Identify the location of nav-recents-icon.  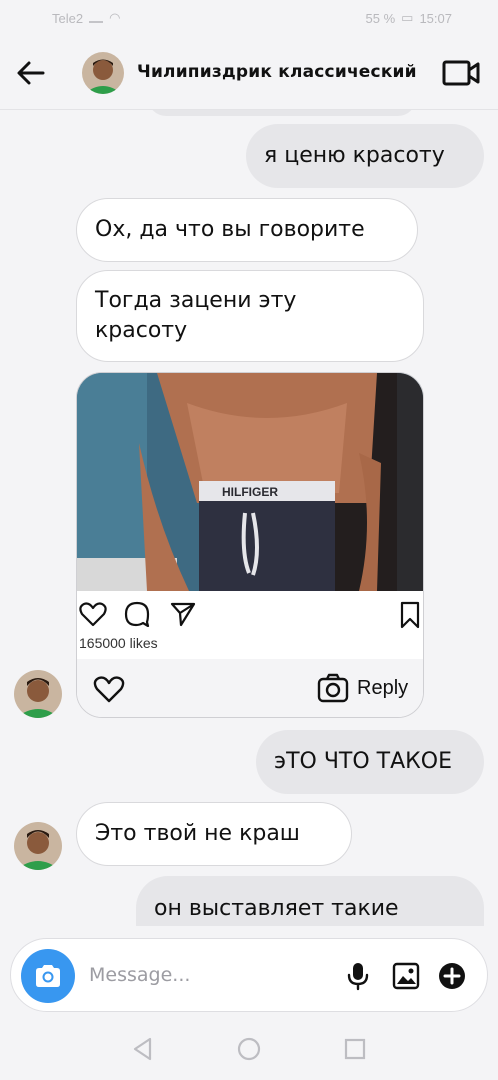
(355, 1049).